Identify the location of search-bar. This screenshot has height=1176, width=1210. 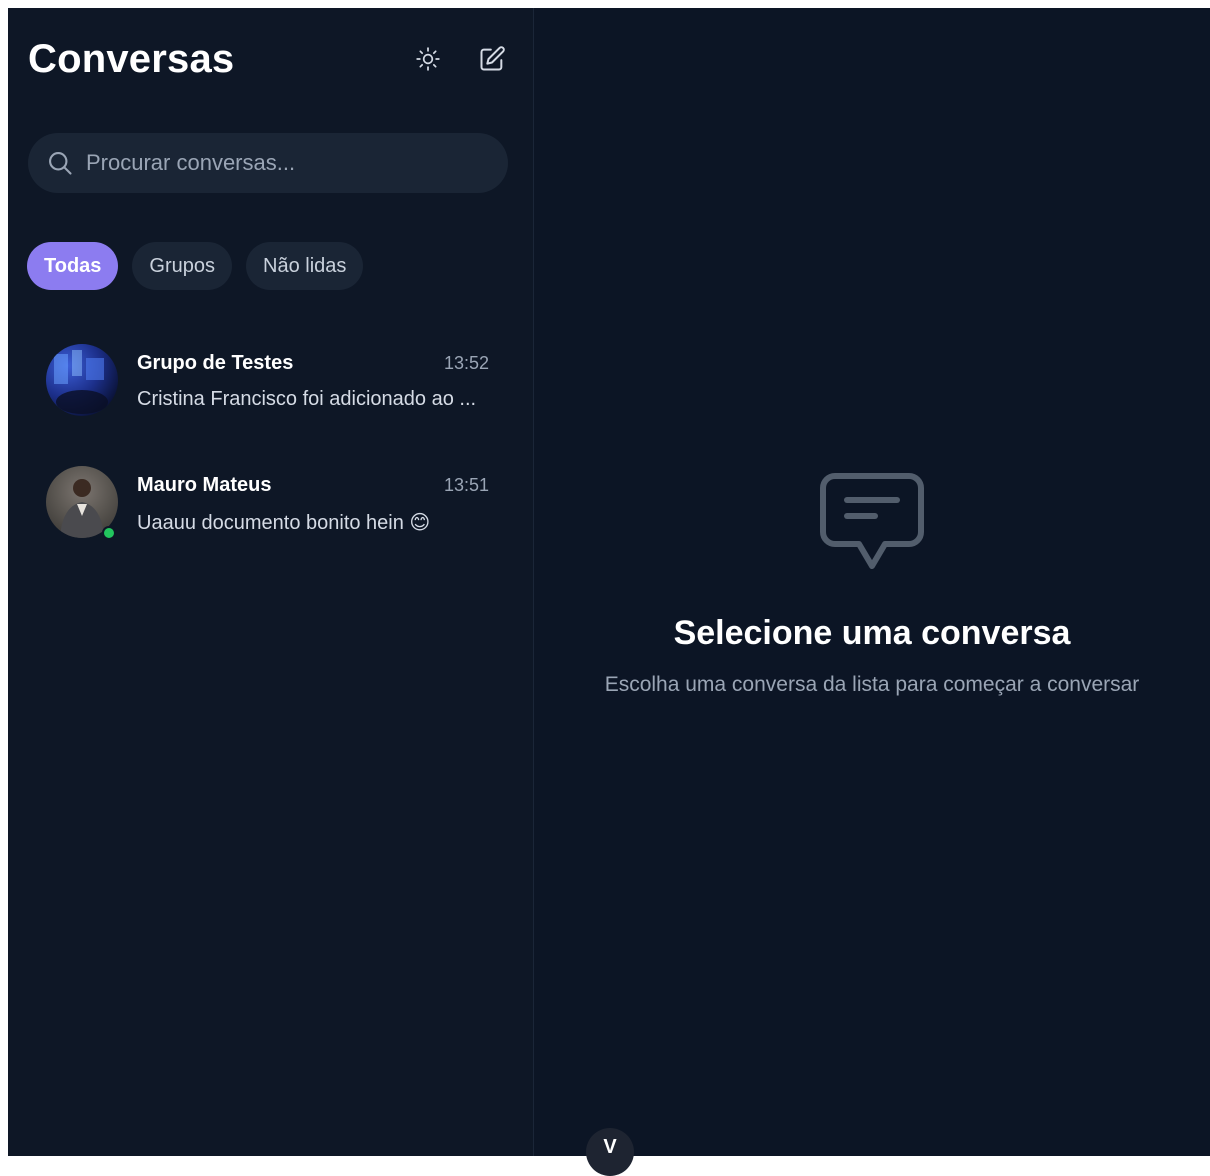
(268, 163).